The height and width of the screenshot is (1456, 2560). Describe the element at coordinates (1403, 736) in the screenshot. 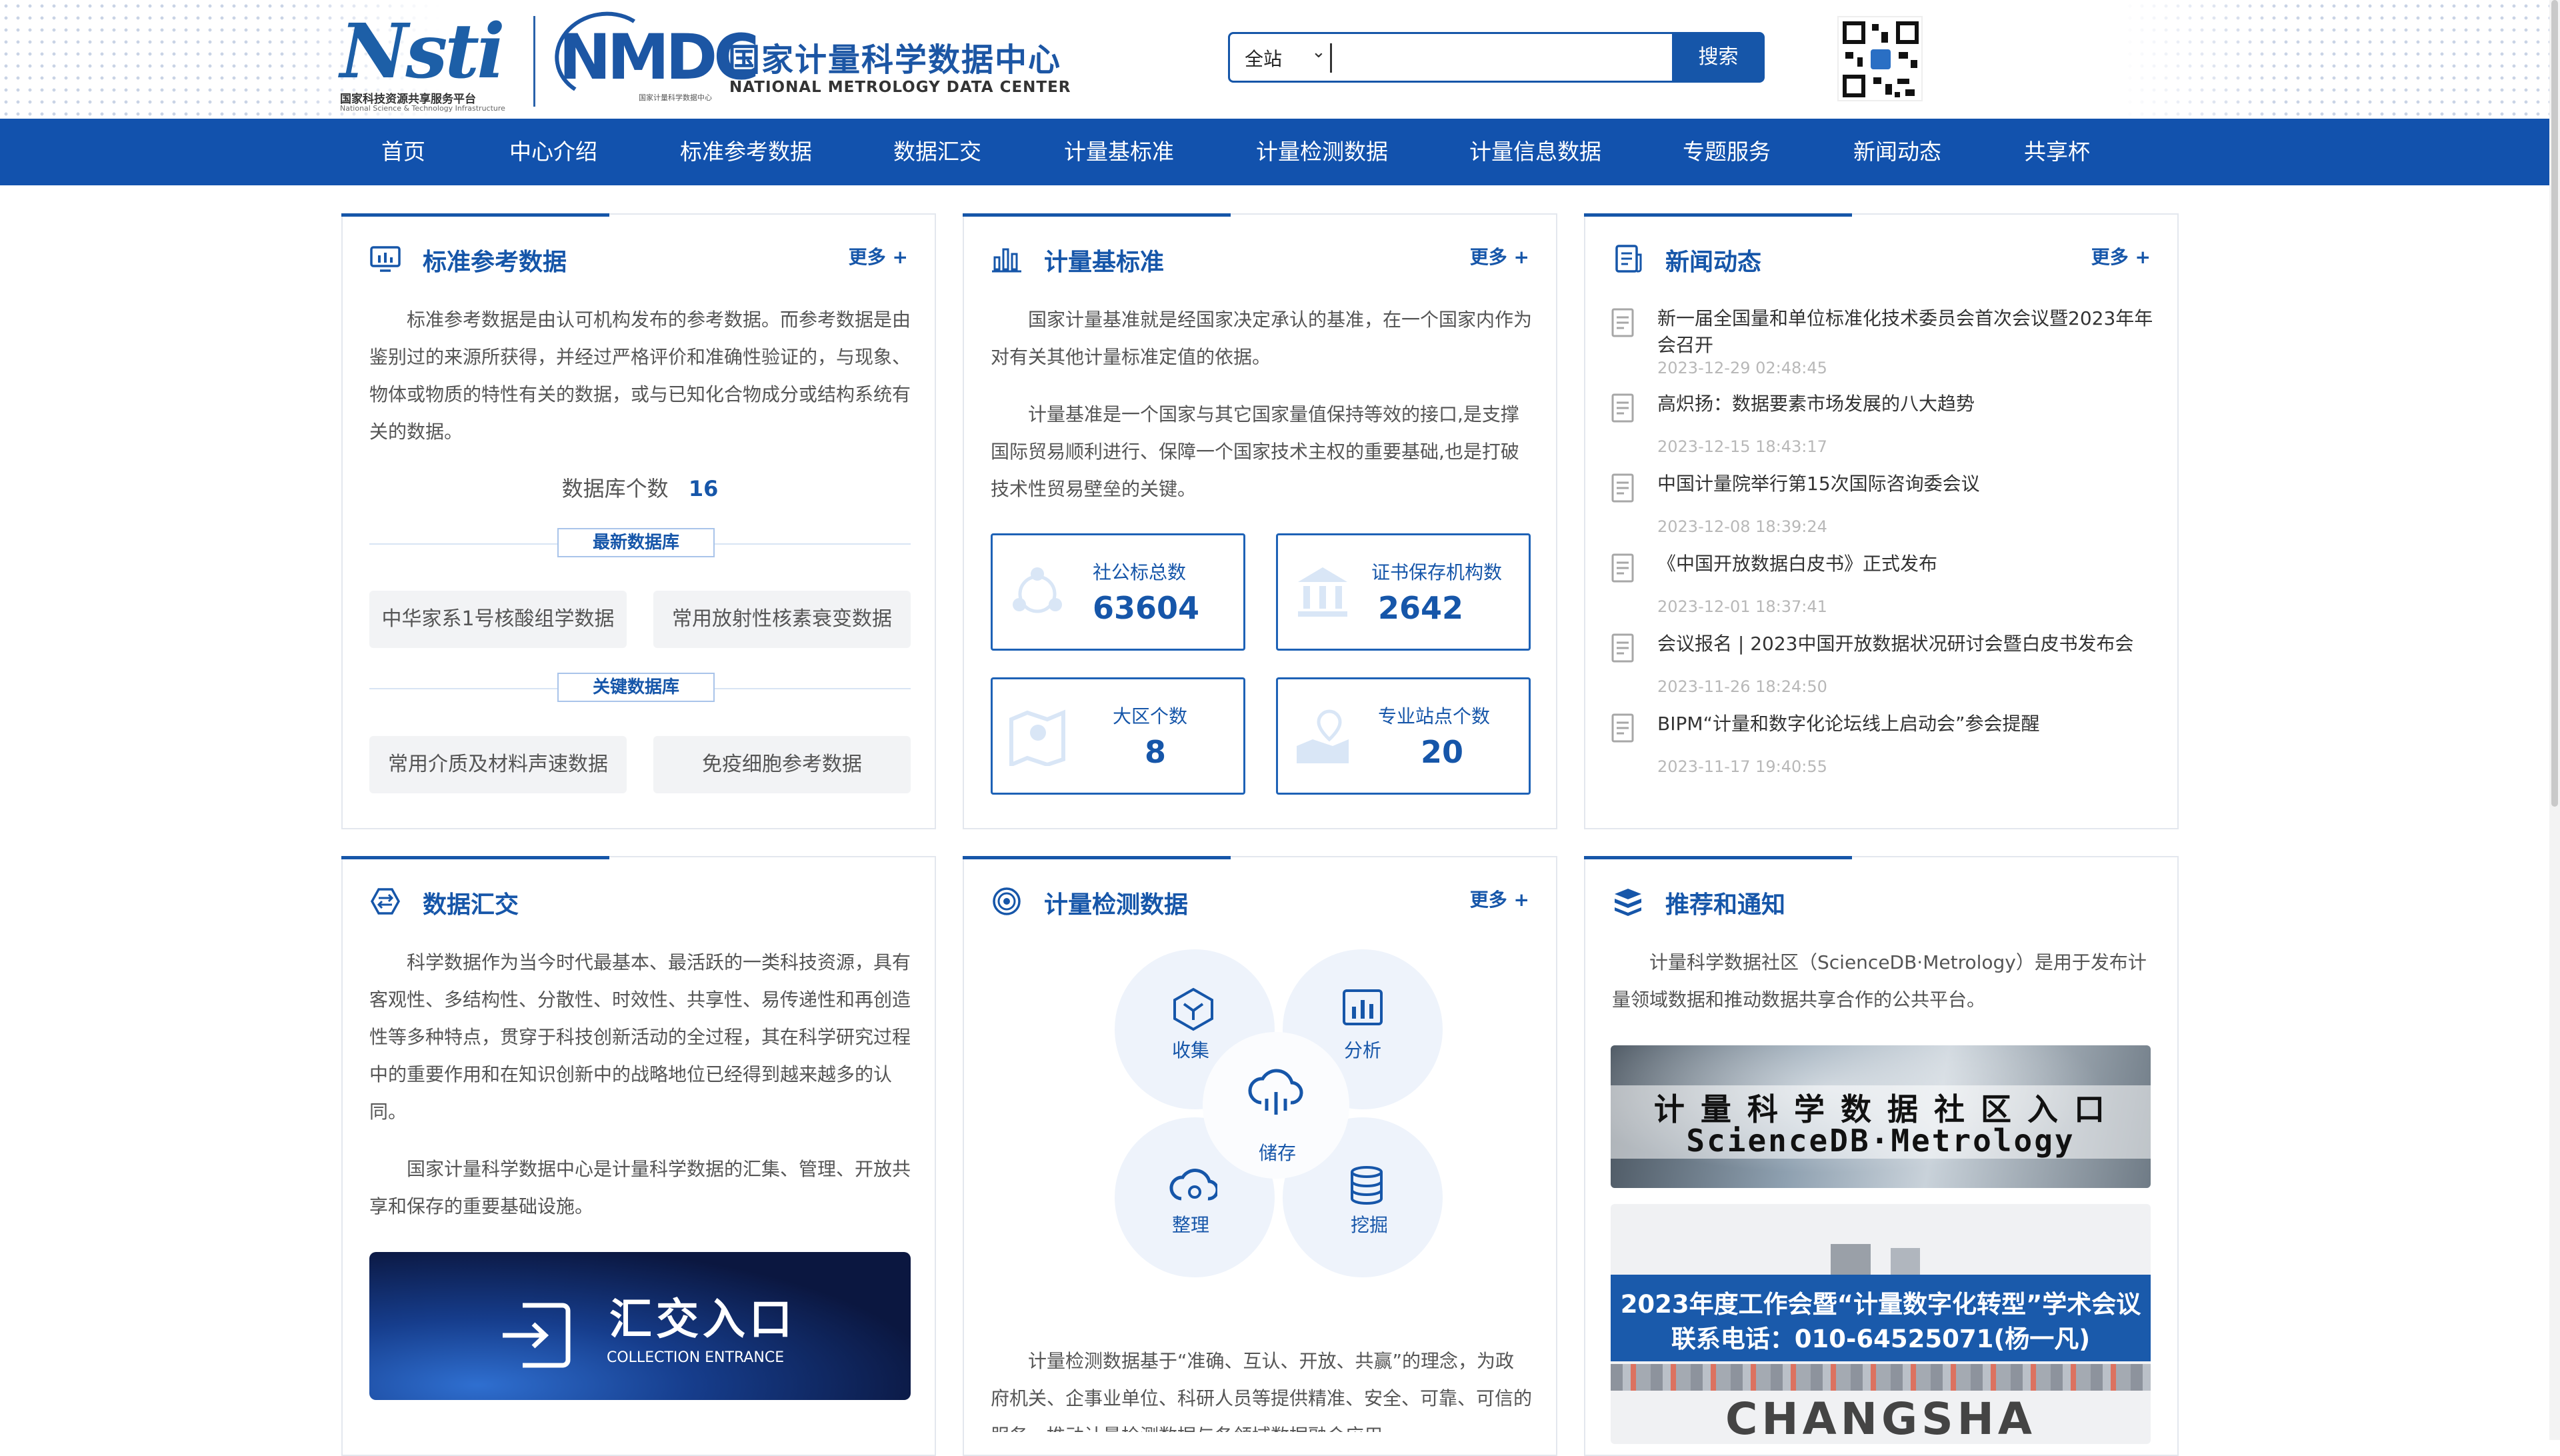

I see `stat-card: 专业站点个数 20` at that location.